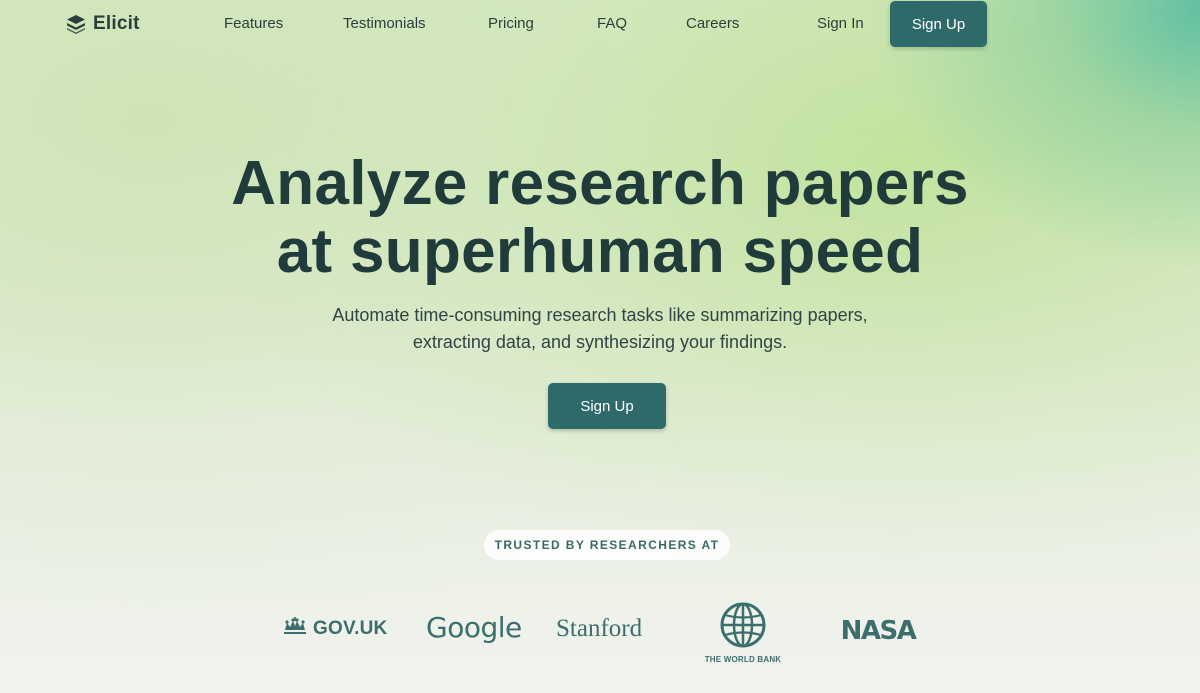 The image size is (1200, 693). I want to click on nasa-wordmark: NASA, so click(879, 630).